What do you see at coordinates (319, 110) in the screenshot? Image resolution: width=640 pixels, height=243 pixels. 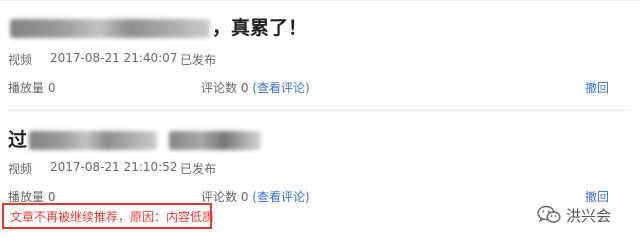 I see `item-divider` at bounding box center [319, 110].